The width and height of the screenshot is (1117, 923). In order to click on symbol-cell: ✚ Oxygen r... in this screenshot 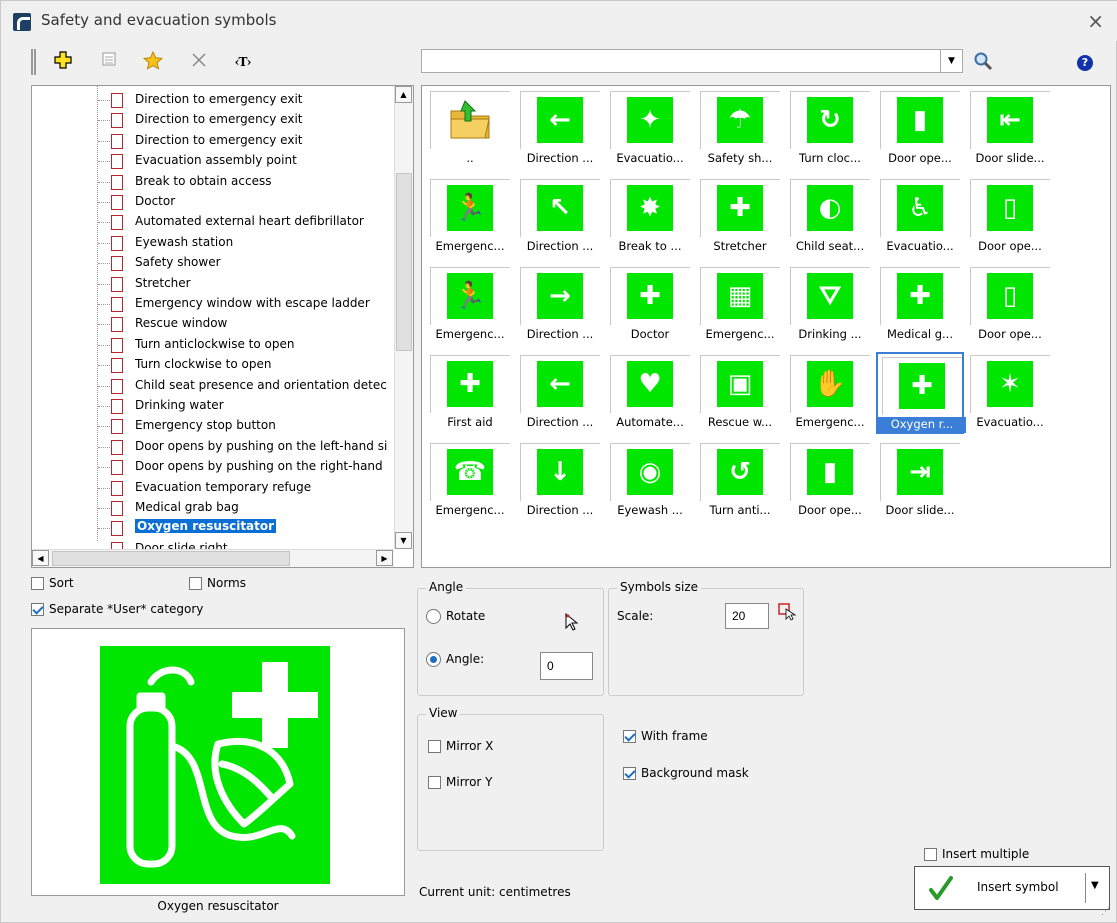, I will do `click(921, 393)`.